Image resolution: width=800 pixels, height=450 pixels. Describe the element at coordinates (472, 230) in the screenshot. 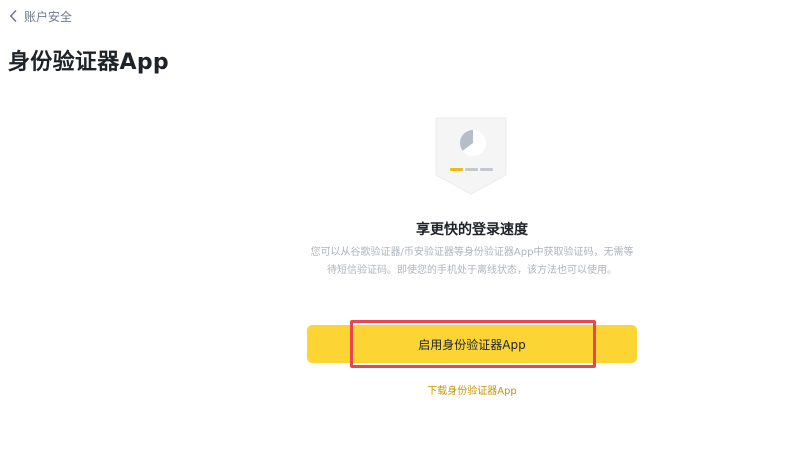

I see `headline: 享更快的登录速度` at that location.